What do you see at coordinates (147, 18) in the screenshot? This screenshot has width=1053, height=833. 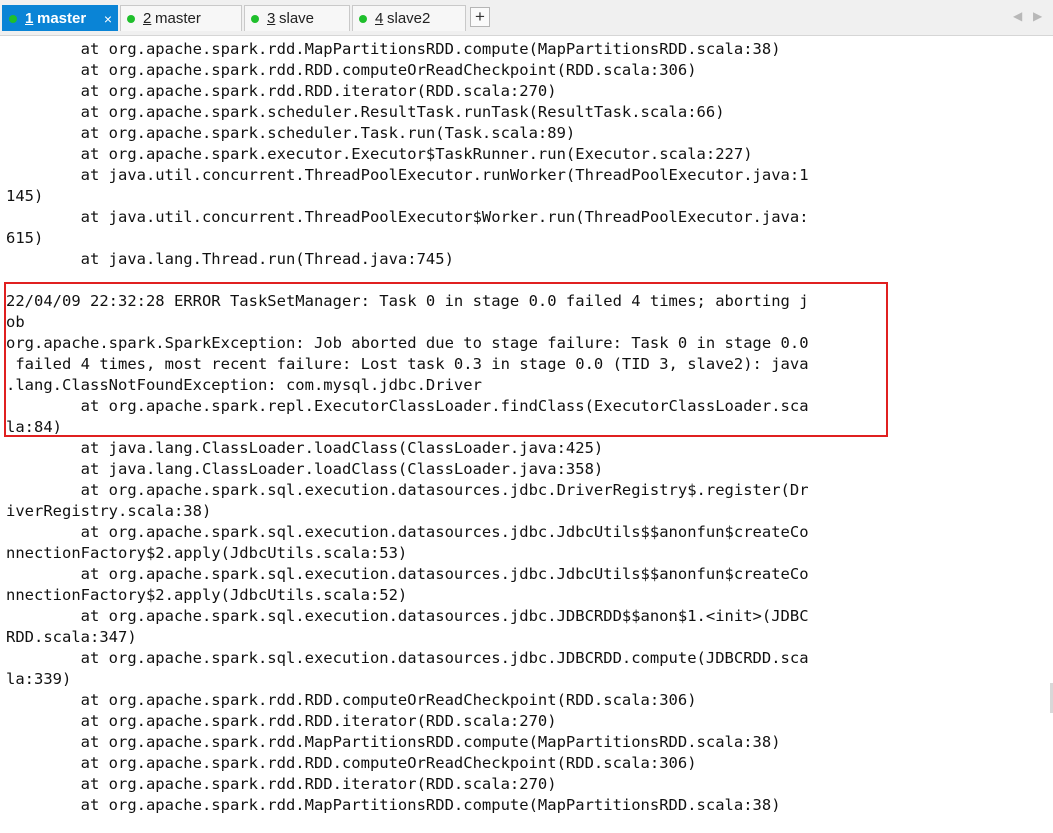 I see `tab-number: 2` at bounding box center [147, 18].